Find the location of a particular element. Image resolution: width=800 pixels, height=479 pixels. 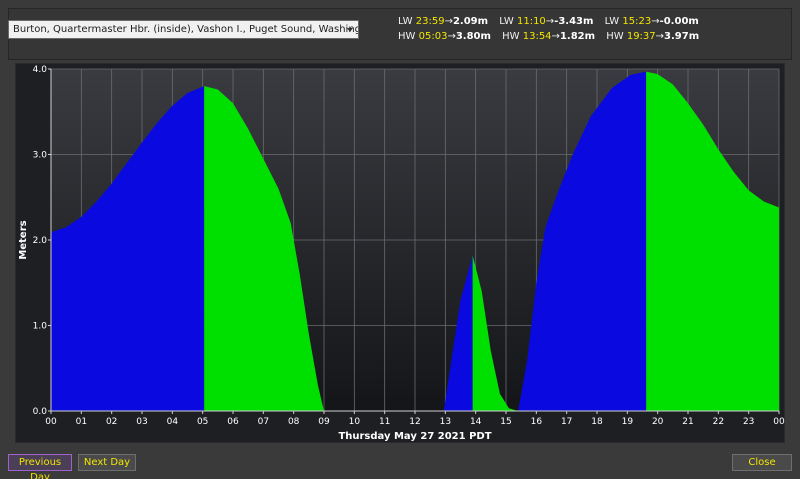

x-axis-label: Thursday May 27 2021 PDT is located at coordinates (414, 436).